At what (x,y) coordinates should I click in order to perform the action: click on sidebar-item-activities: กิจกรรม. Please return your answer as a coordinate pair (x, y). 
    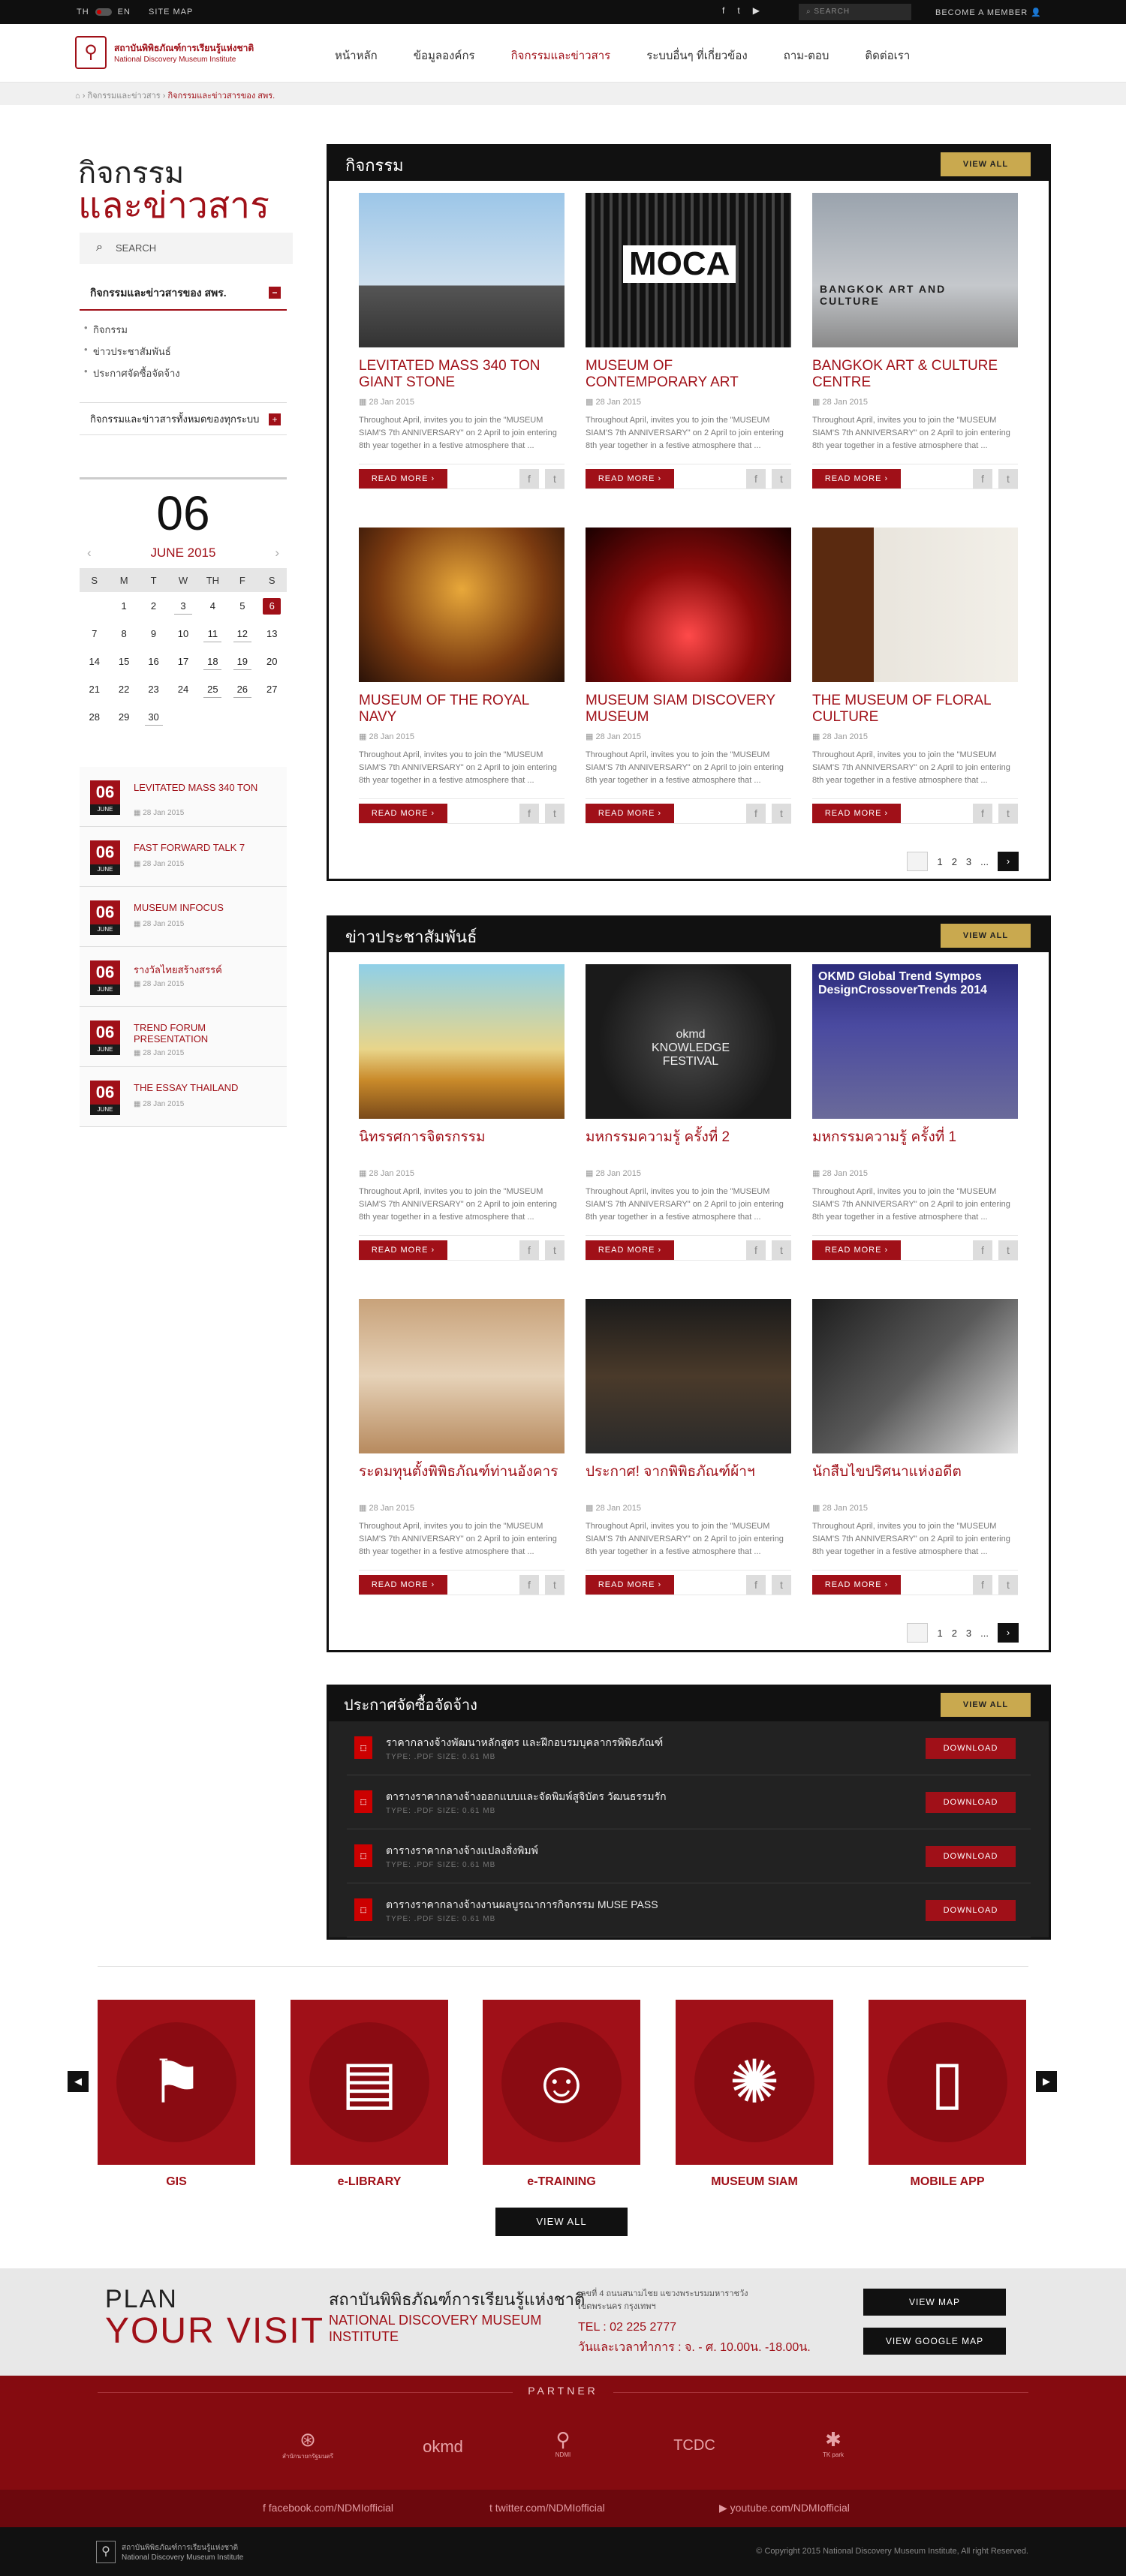
    Looking at the image, I should click on (130, 330).